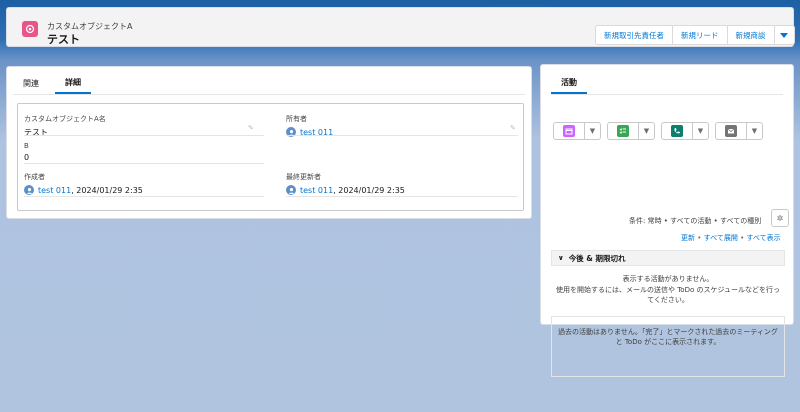 The height and width of the screenshot is (412, 800). I want to click on field-owner: 所有者 test 011, so click(309, 125).